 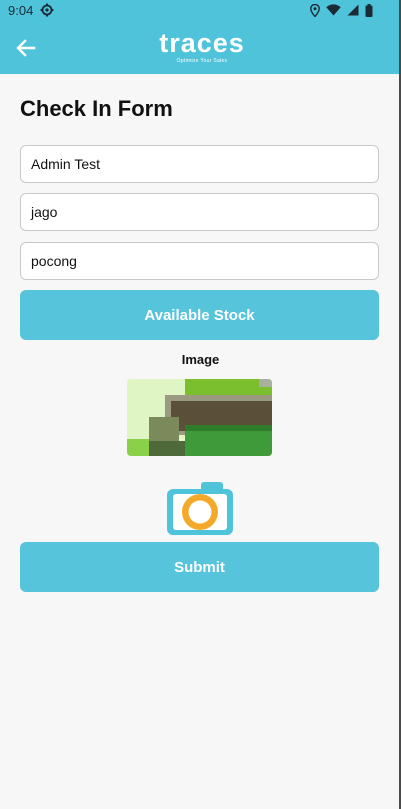 I want to click on page-title: Check In Form, so click(x=96, y=108).